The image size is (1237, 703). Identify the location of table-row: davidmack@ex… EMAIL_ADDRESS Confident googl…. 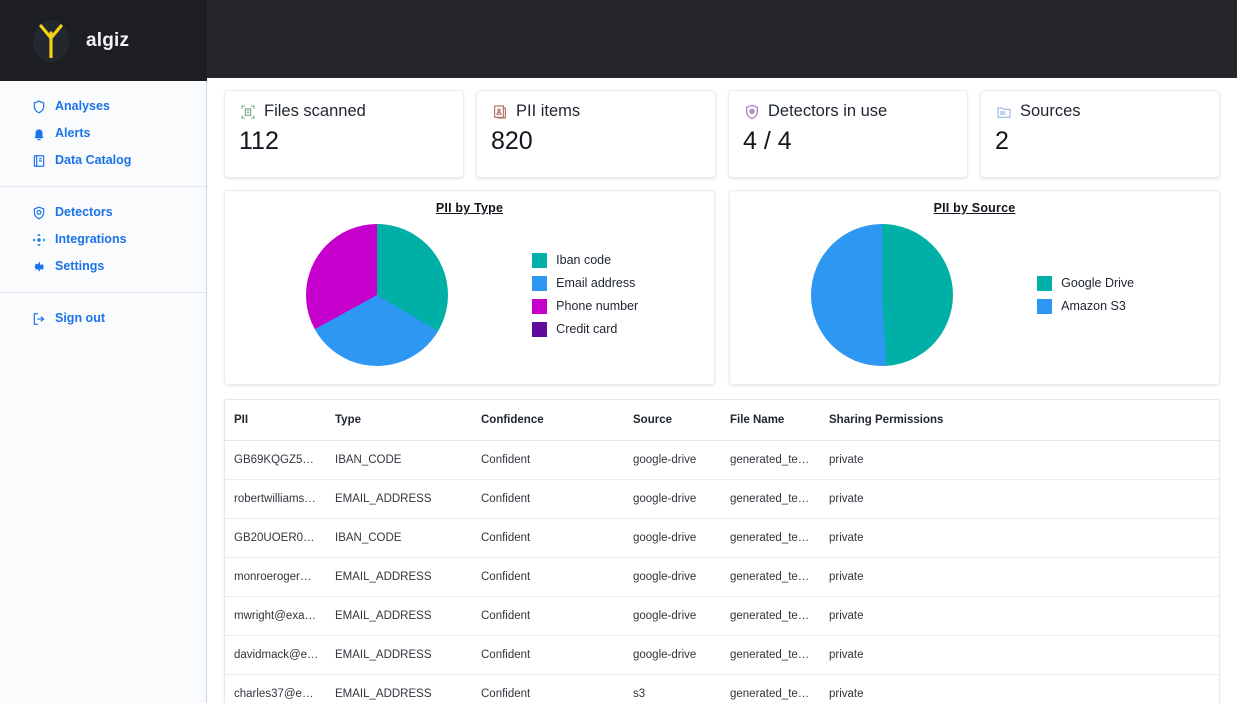
(722, 655).